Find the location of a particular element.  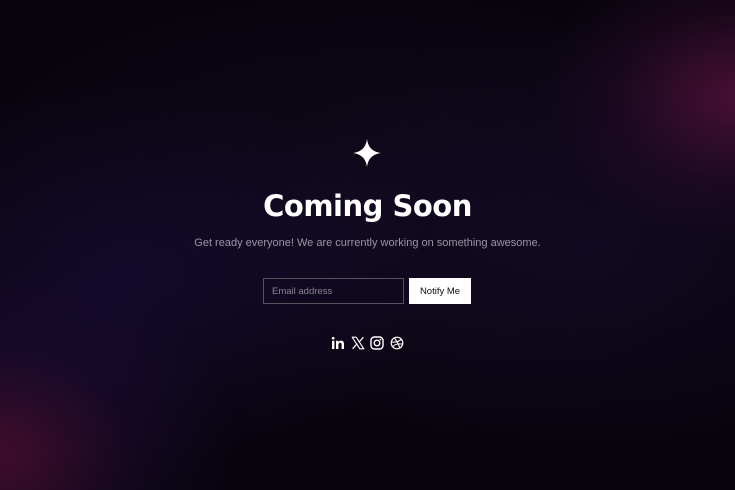

linkedin-icon is located at coordinates (338, 343).